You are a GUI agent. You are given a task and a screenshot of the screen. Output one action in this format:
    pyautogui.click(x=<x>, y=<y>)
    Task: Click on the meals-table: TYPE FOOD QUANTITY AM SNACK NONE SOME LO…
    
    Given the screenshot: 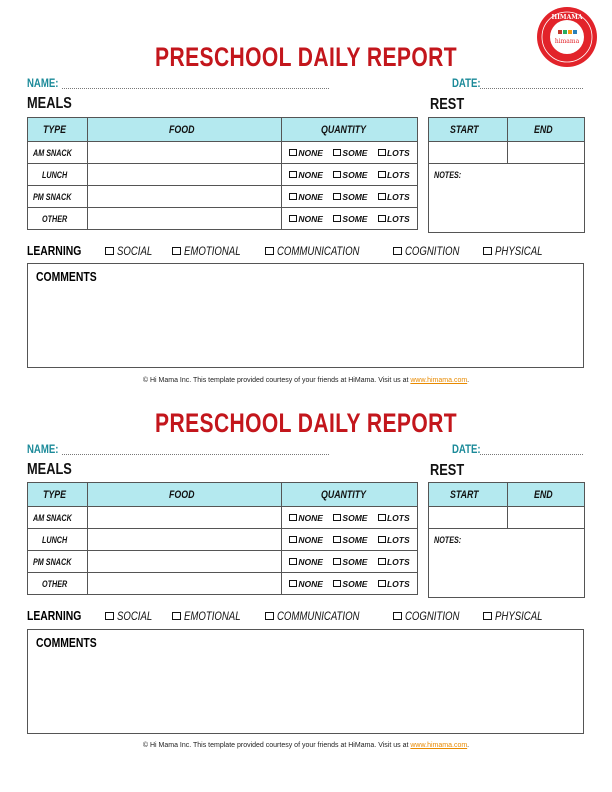 What is the action you would take?
    pyautogui.click(x=222, y=173)
    